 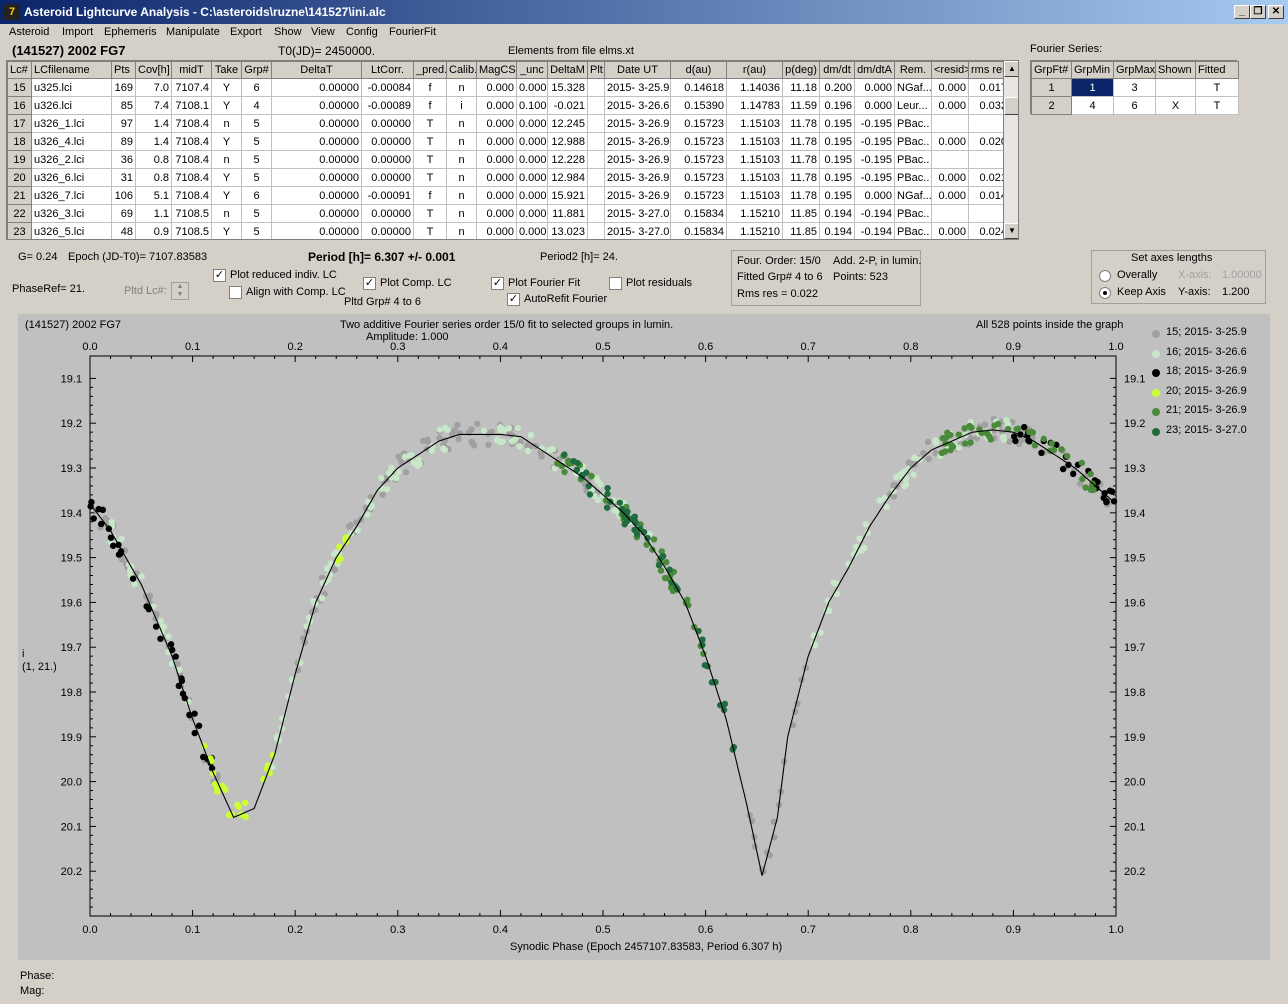 What do you see at coordinates (130, 32) in the screenshot?
I see `menu-ephemeris: Ephemeris` at bounding box center [130, 32].